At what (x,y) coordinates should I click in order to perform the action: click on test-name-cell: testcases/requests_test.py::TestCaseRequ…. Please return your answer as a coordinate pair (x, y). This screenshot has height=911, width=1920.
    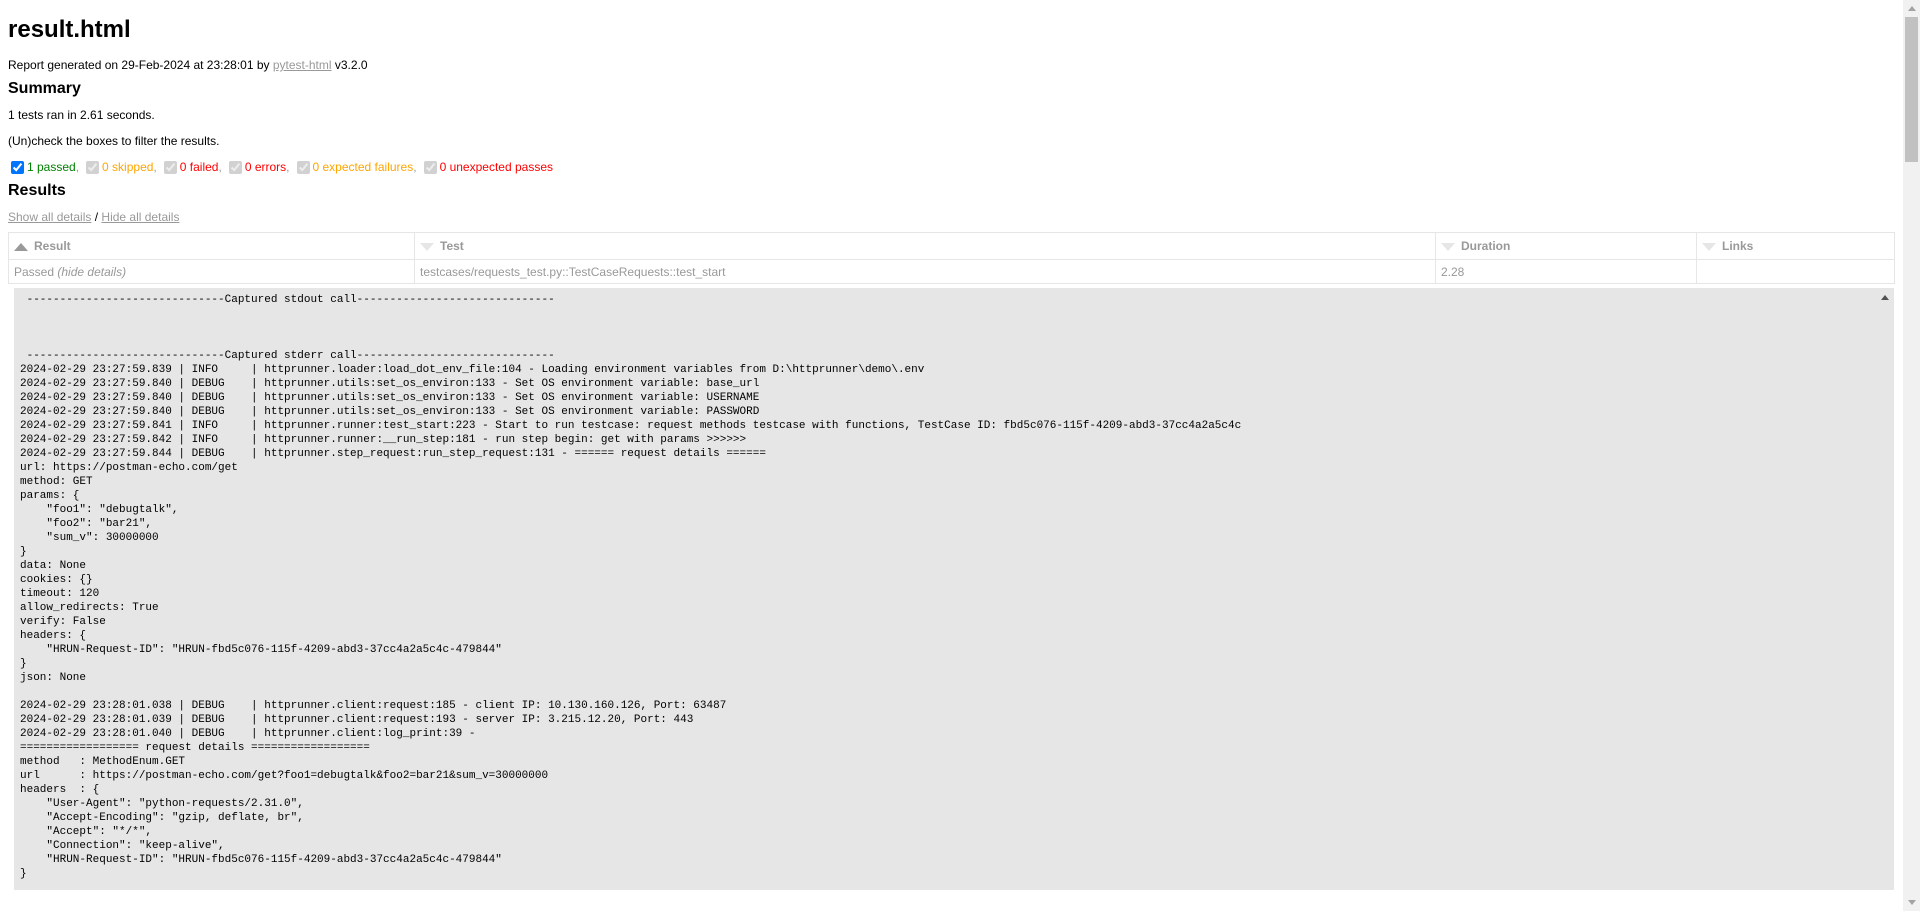
    Looking at the image, I should click on (925, 271).